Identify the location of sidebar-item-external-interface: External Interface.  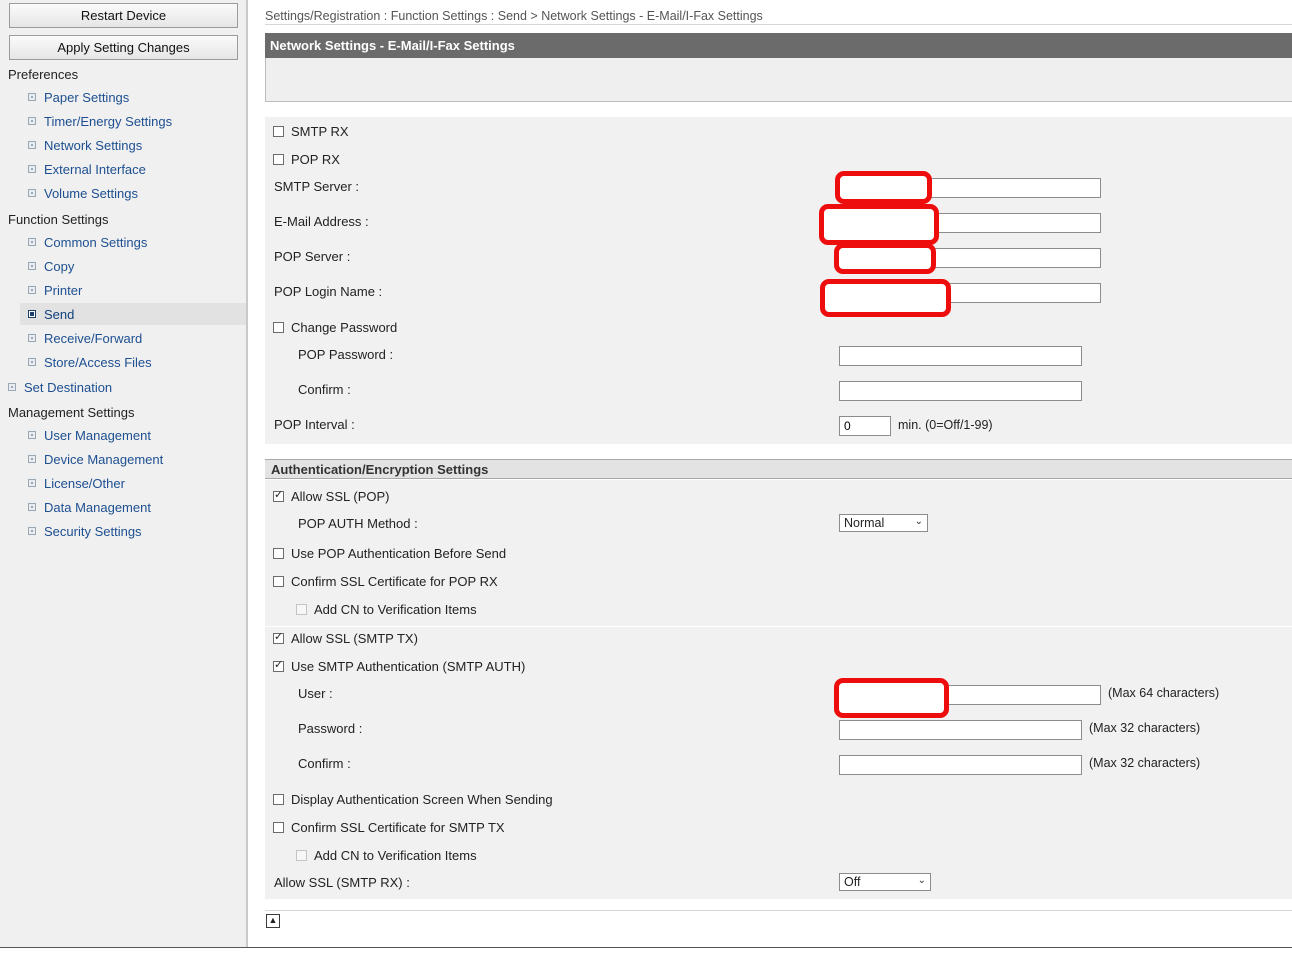
(87, 169).